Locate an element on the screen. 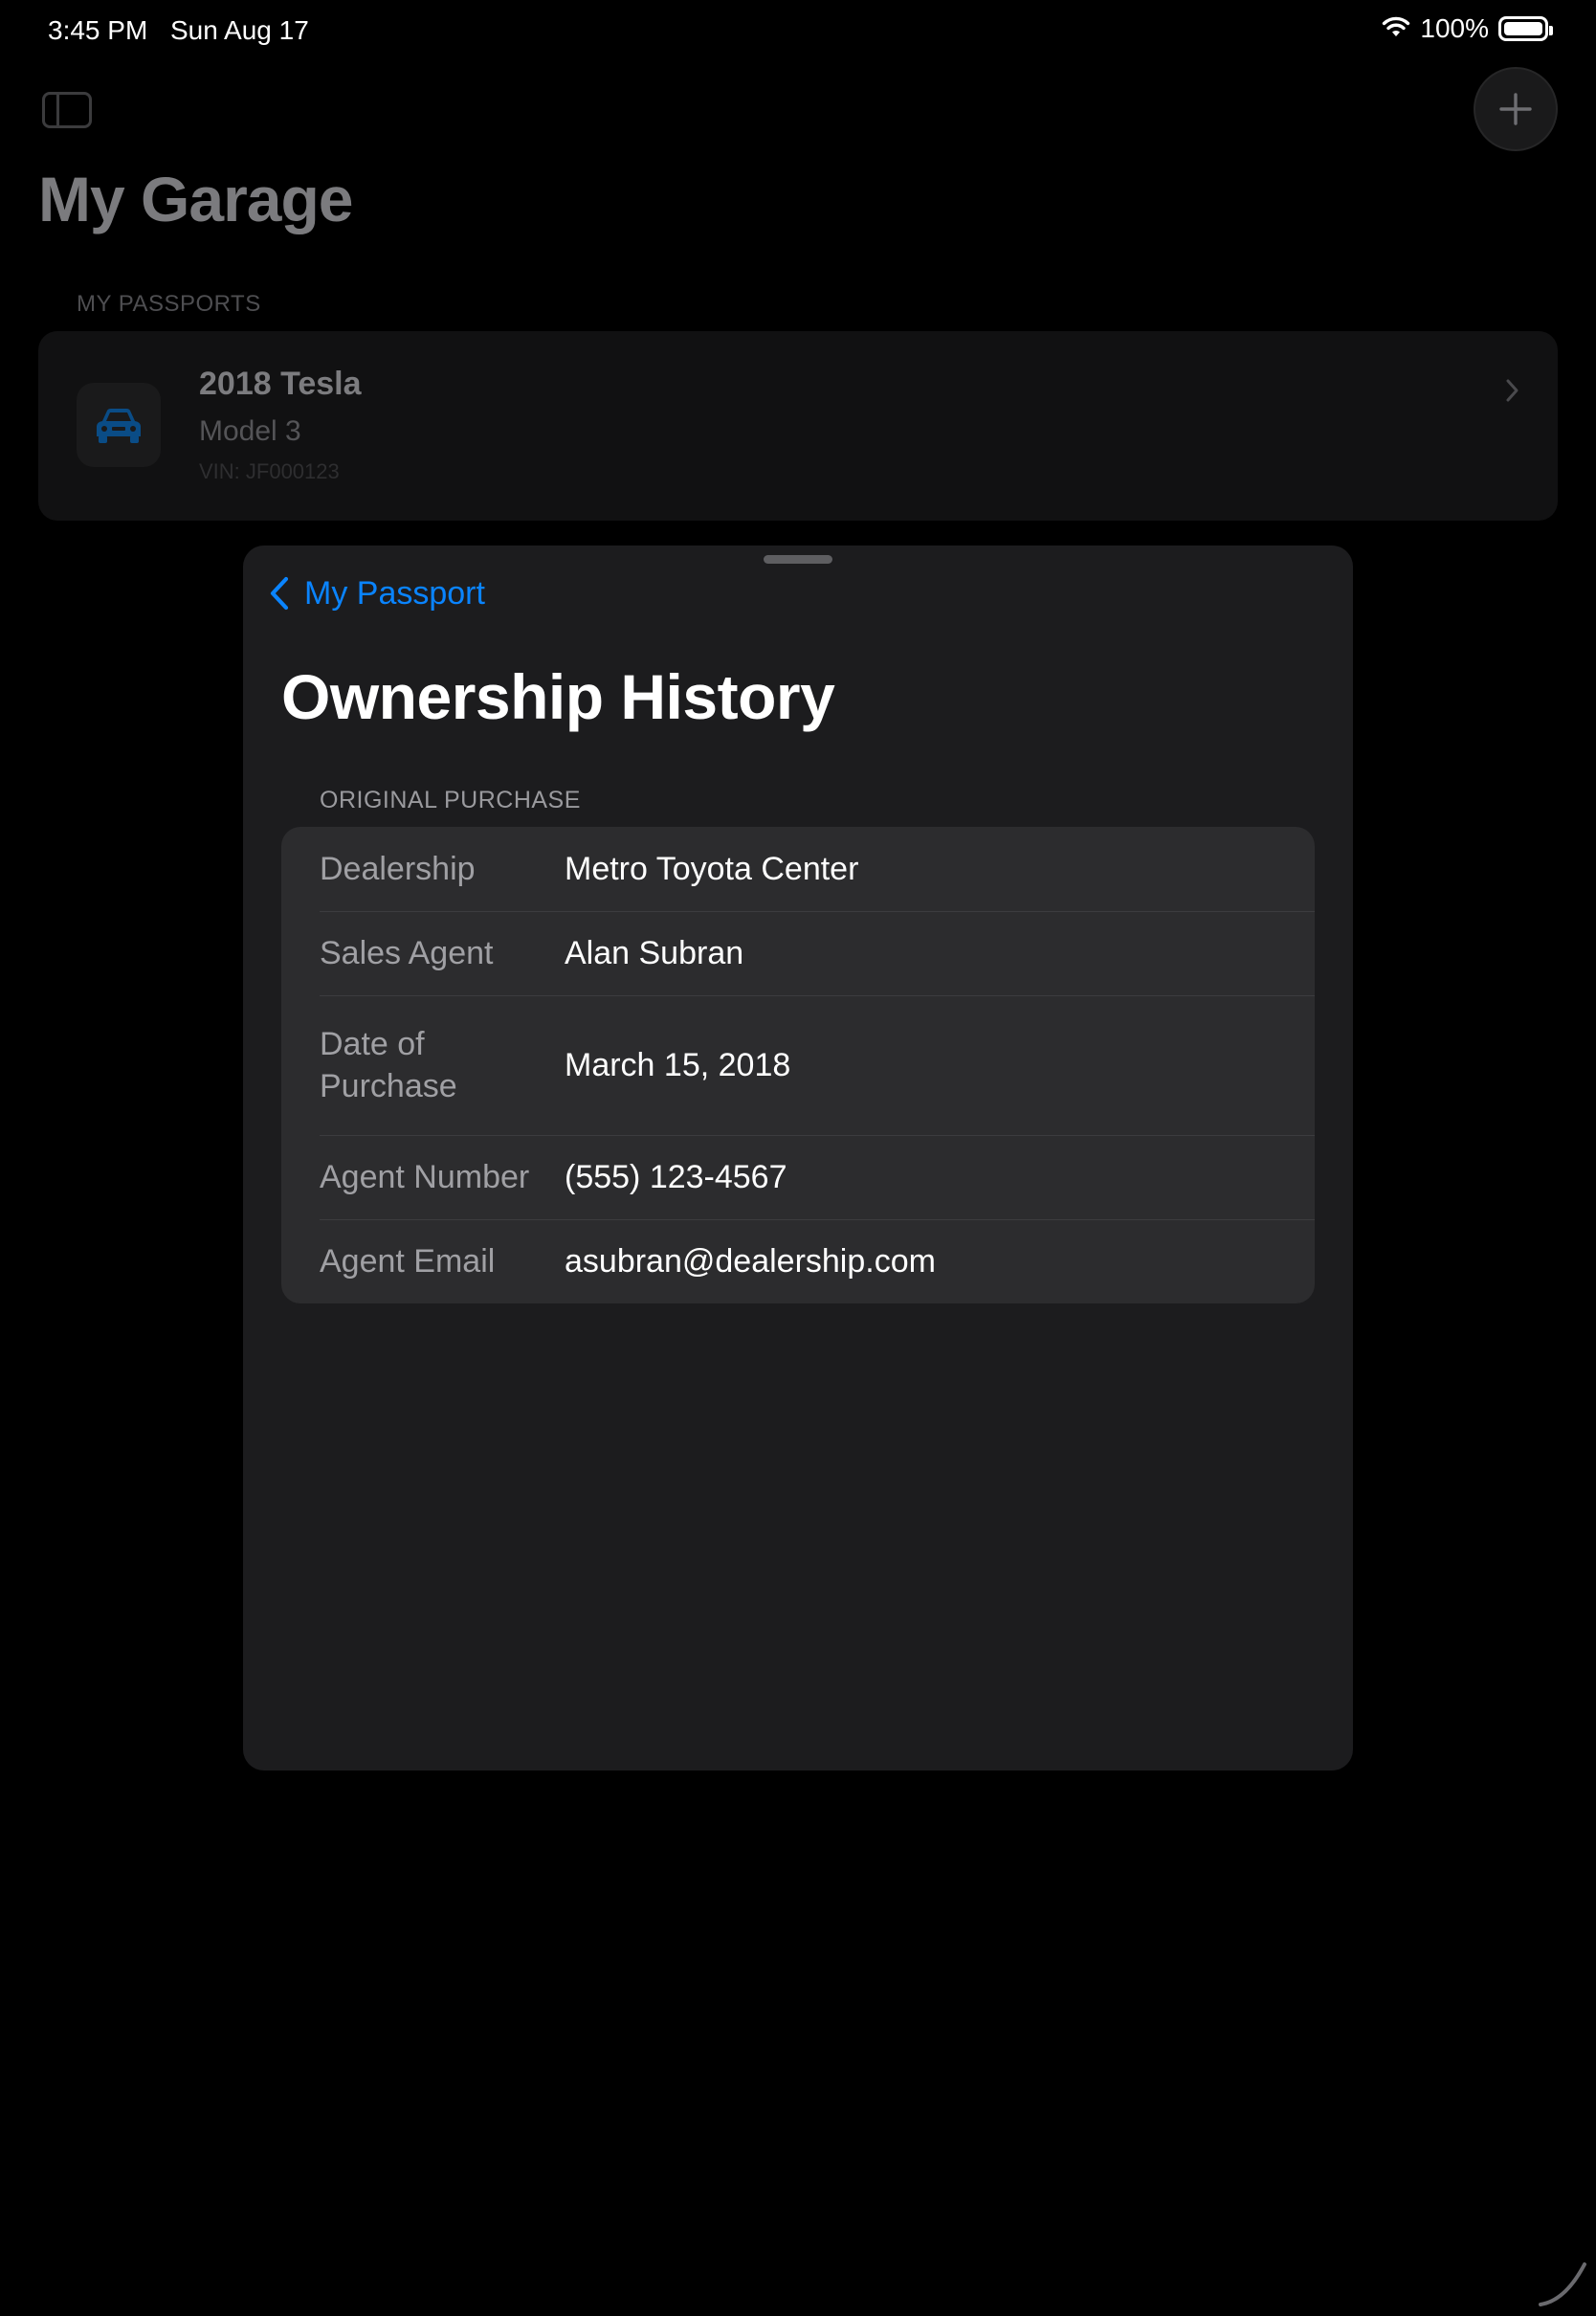 This screenshot has width=1596, height=2316. detail-value: (555) 123-4567 is located at coordinates (676, 1177).